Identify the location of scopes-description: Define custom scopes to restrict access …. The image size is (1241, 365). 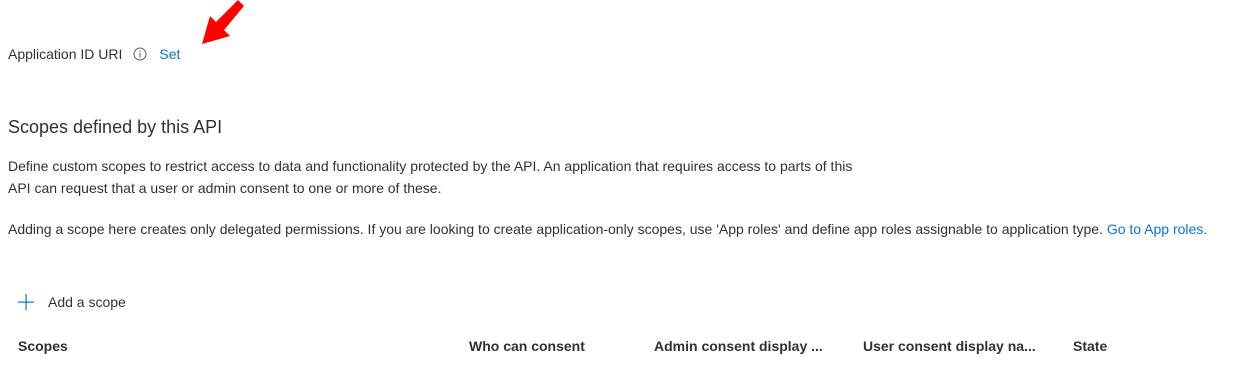
(503, 177).